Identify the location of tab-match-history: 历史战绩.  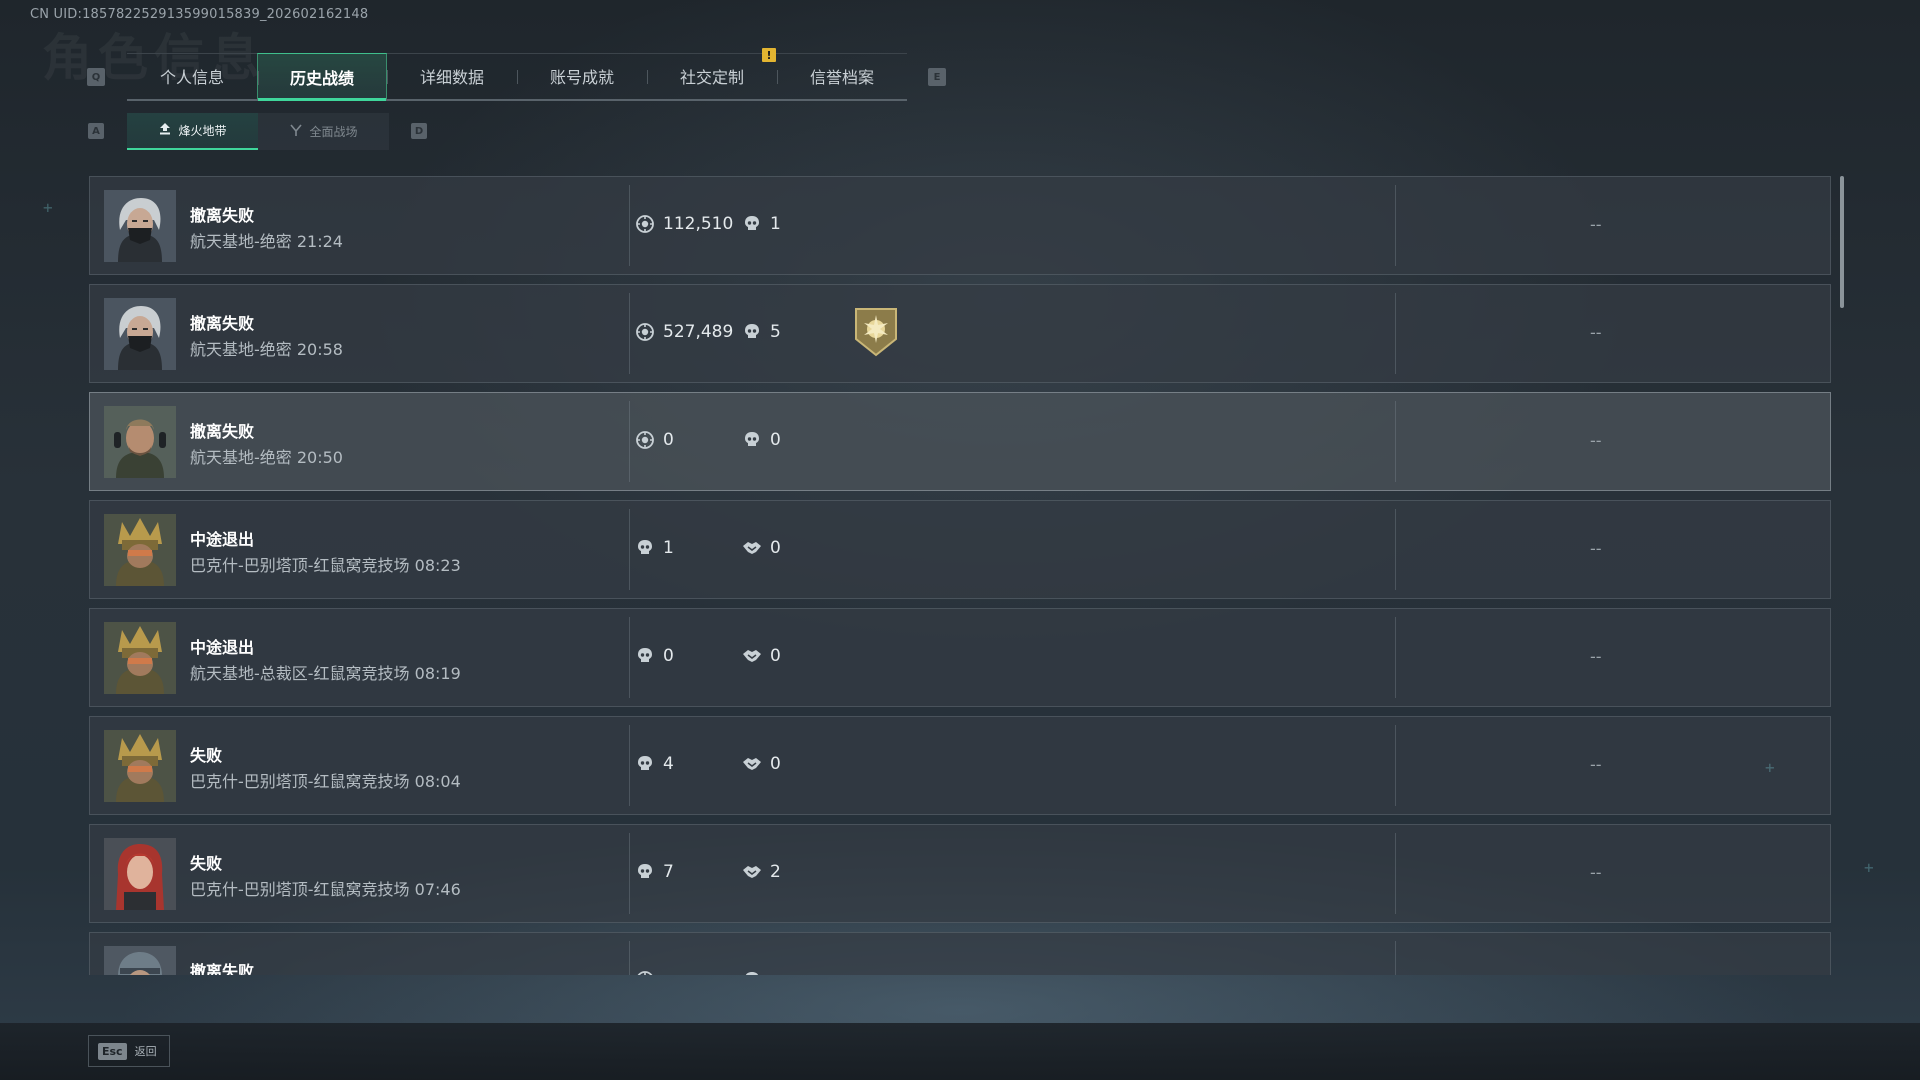
(322, 77).